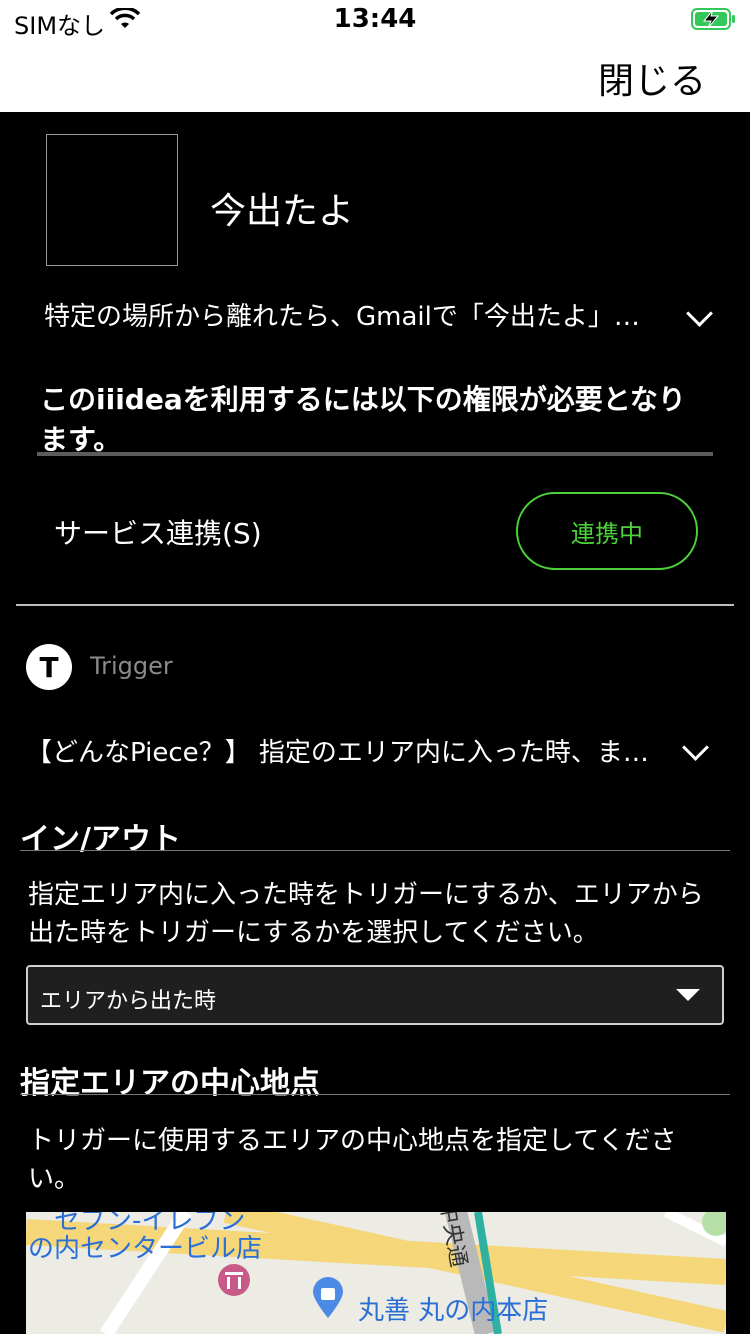  What do you see at coordinates (375, 605) in the screenshot?
I see `section-divider` at bounding box center [375, 605].